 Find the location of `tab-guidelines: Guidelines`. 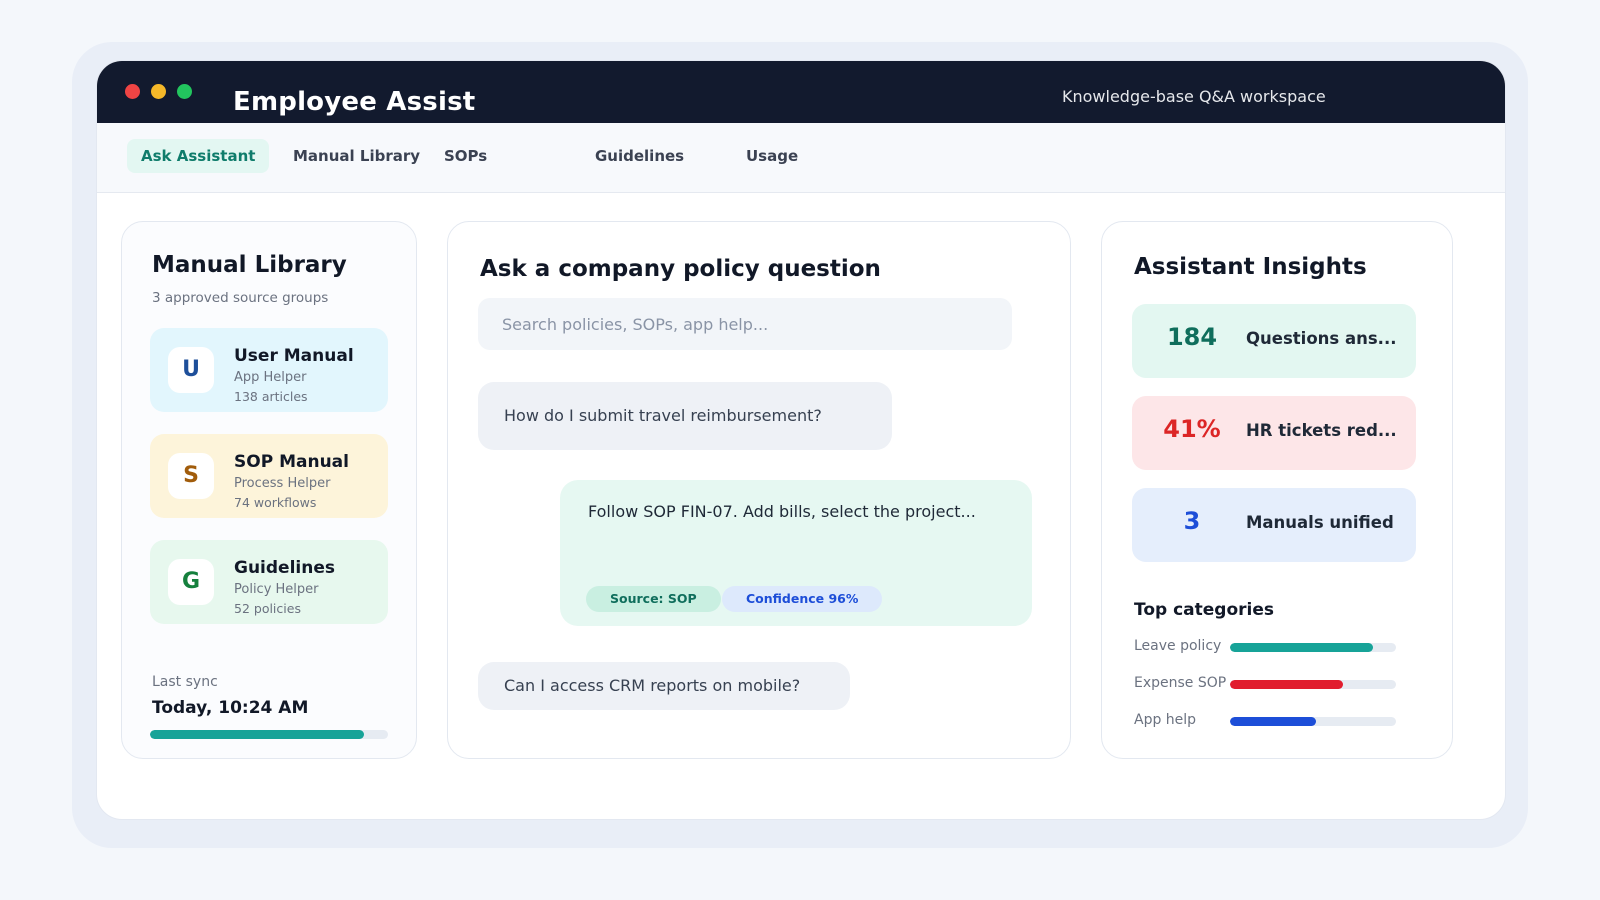

tab-guidelines: Guidelines is located at coordinates (639, 156).